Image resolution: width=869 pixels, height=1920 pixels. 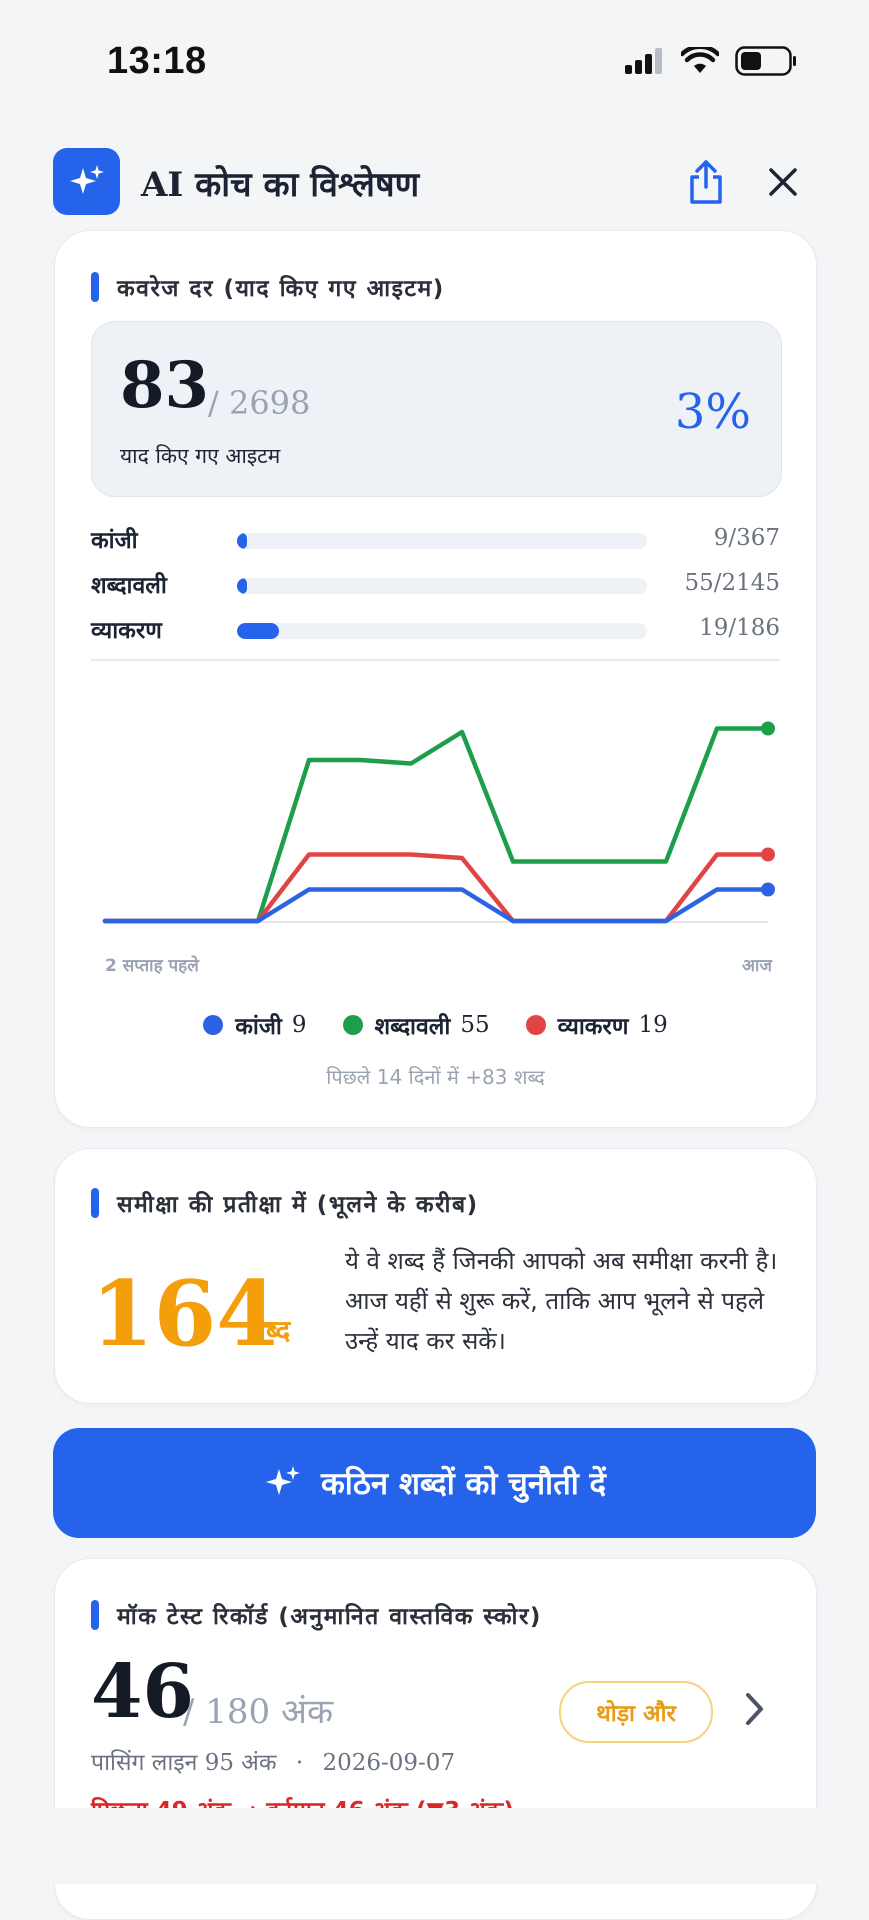 I want to click on passing-line-info: पासिंग लाइन 95 अंक · 2026-09-07, so click(x=273, y=1761).